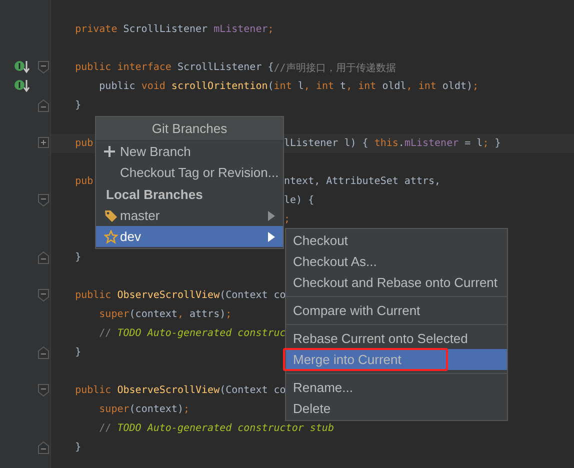  I want to click on code-text: ., so click(401, 143).